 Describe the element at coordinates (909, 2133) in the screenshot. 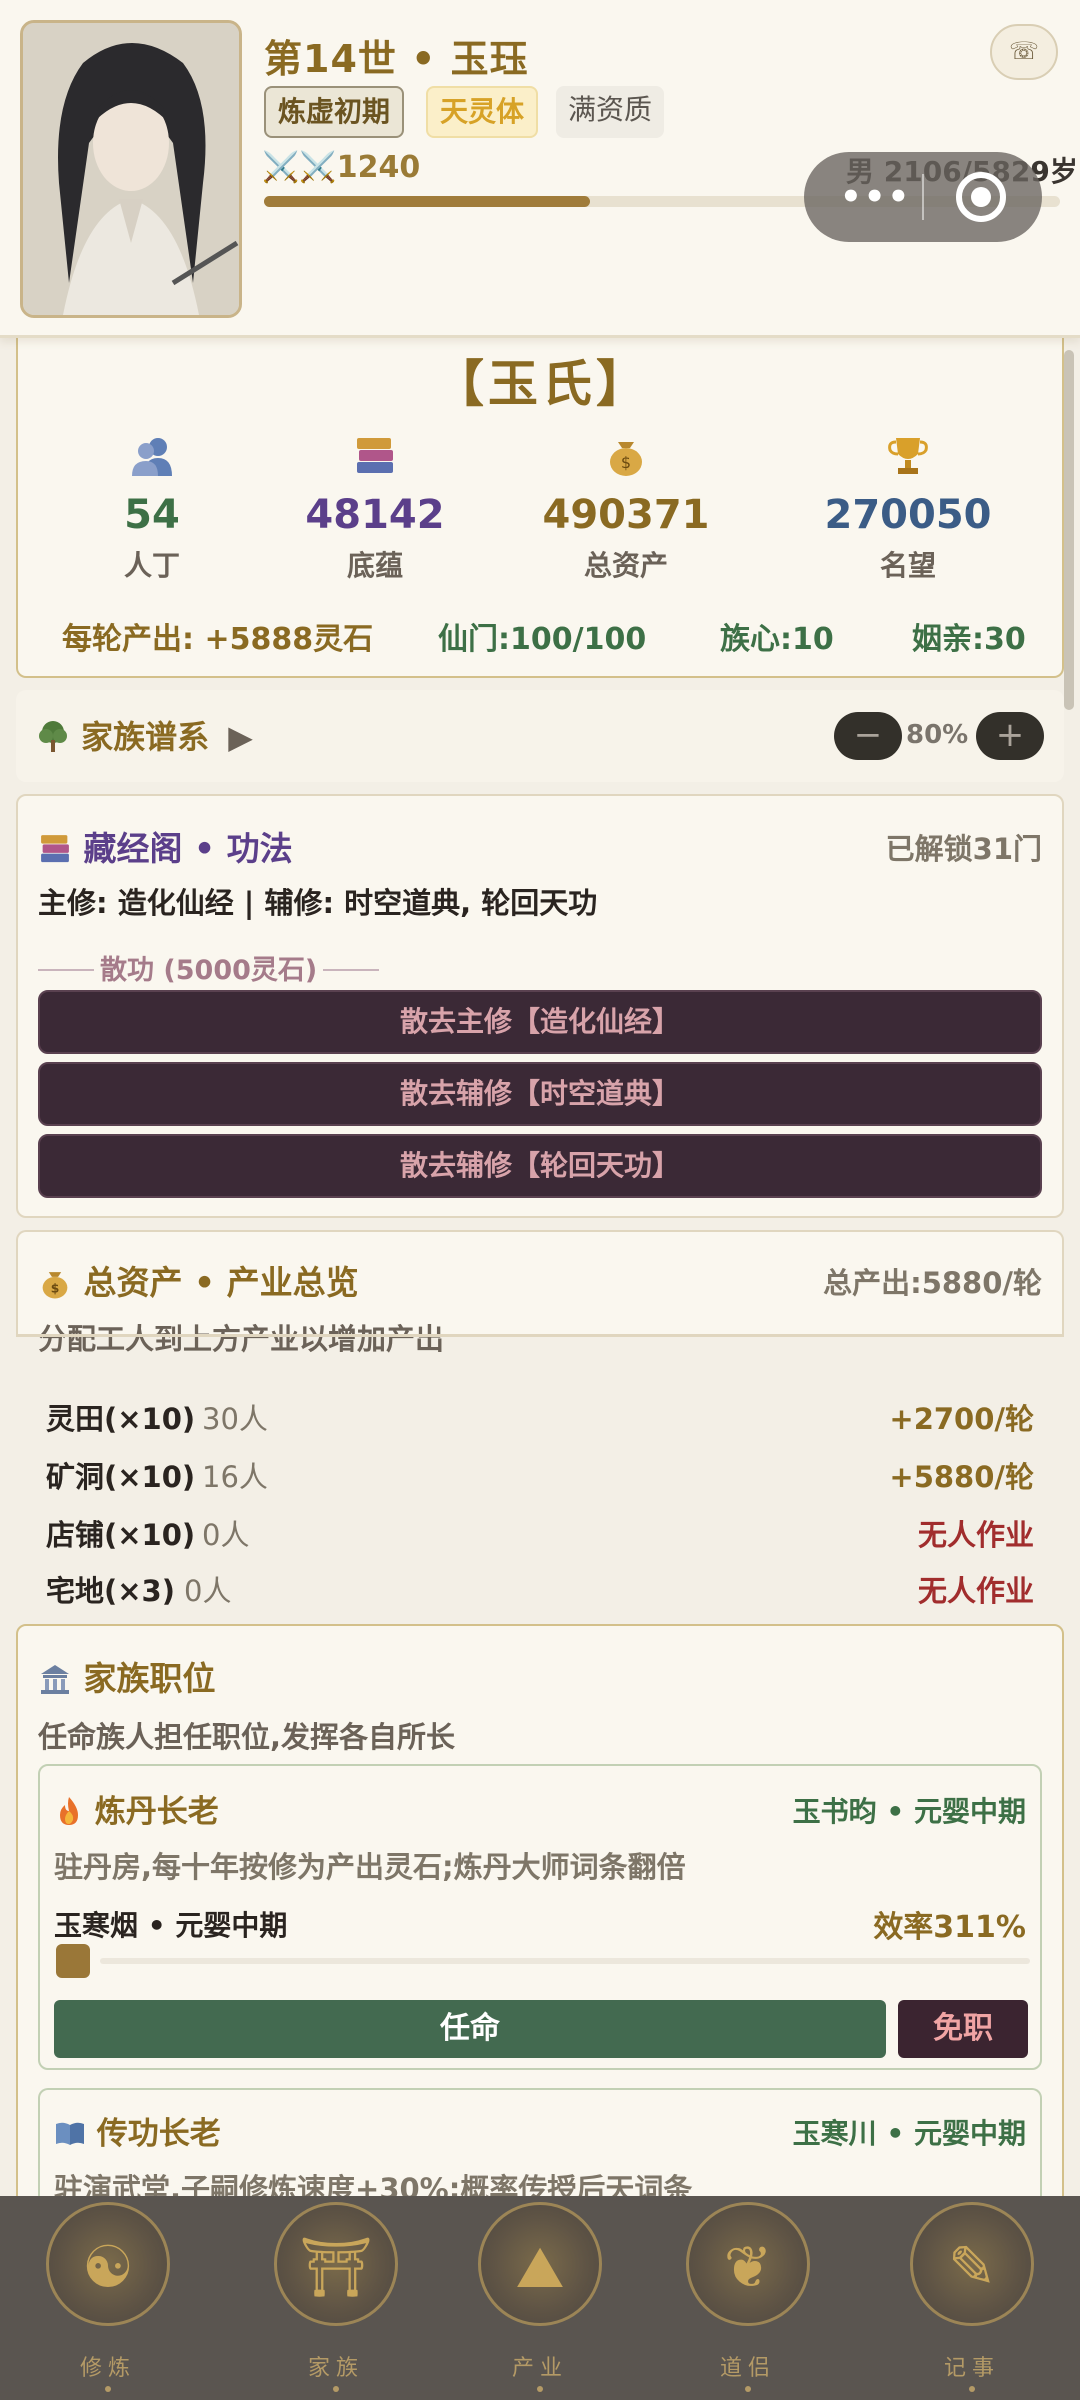

I see `teaching-holder: 玉寒川 • 元婴中期` at that location.